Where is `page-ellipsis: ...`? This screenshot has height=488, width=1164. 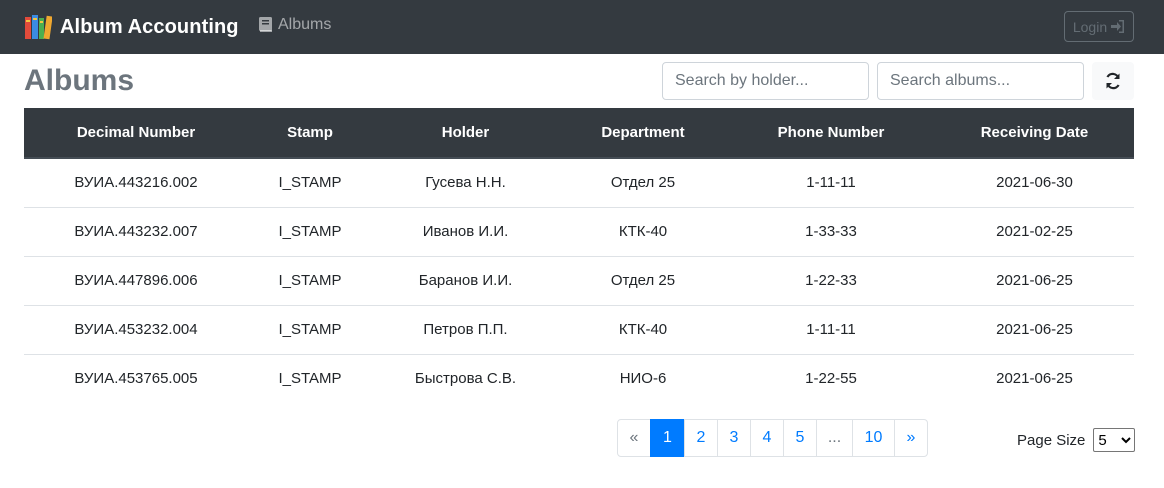 page-ellipsis: ... is located at coordinates (834, 438).